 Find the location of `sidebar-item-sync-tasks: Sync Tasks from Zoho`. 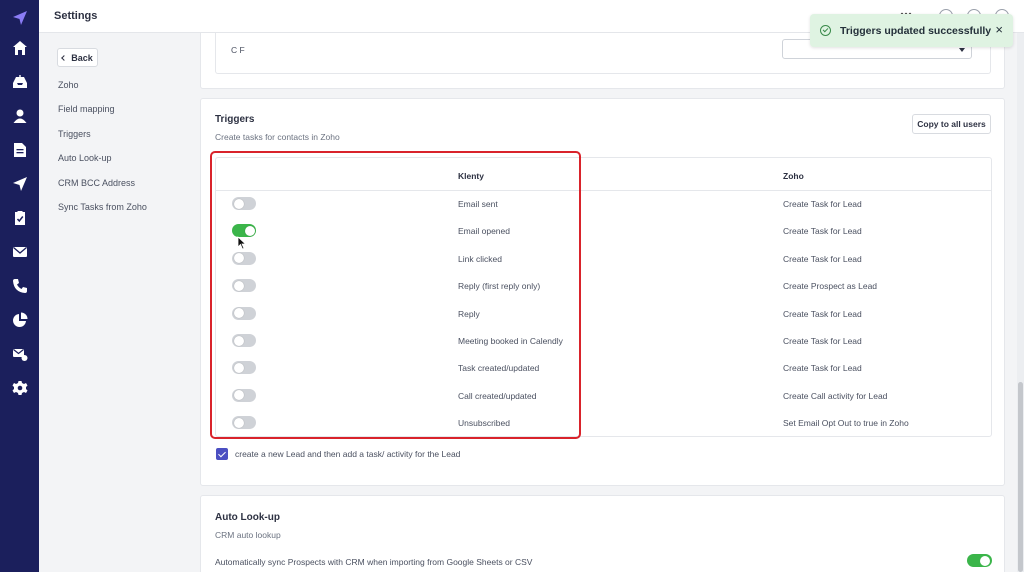

sidebar-item-sync-tasks: Sync Tasks from Zoho is located at coordinates (102, 207).